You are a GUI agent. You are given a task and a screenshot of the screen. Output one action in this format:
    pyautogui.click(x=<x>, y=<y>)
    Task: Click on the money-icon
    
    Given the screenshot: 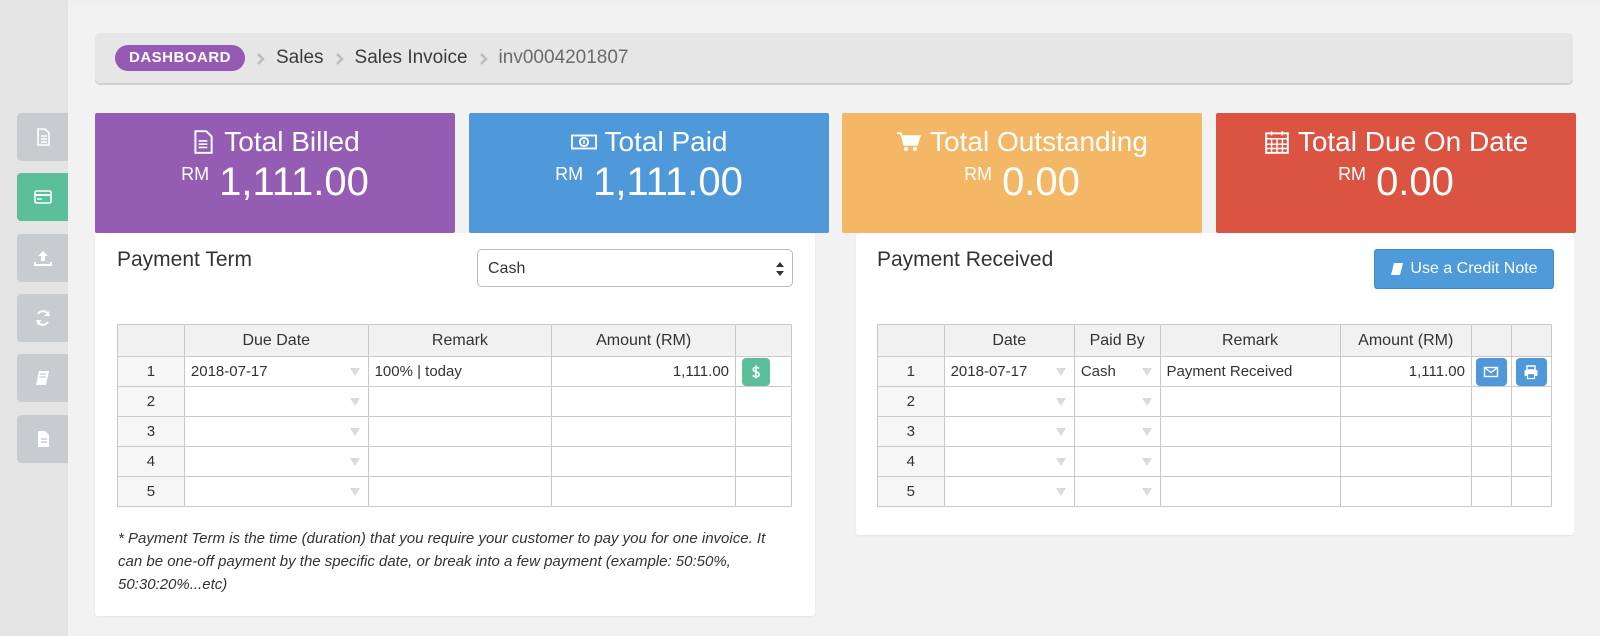 What is the action you would take?
    pyautogui.click(x=583, y=142)
    